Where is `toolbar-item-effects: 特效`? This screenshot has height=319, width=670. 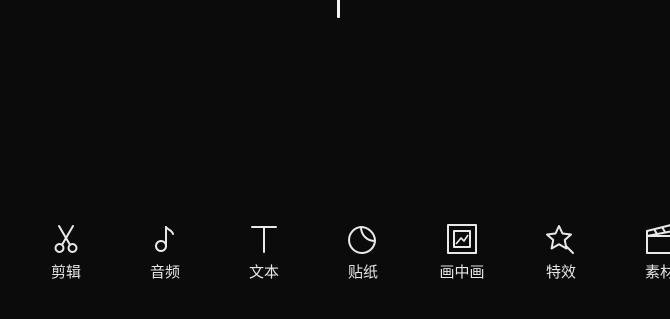
toolbar-item-effects: 特效 is located at coordinates (561, 254).